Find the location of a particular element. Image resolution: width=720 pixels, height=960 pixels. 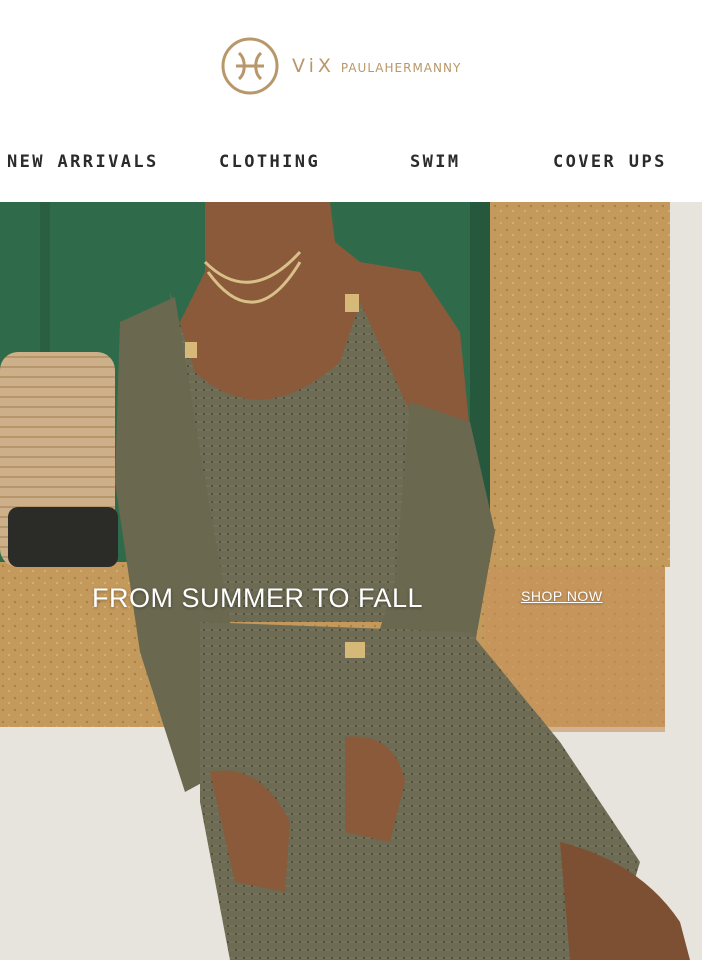

page-margin is located at coordinates (711, 581).